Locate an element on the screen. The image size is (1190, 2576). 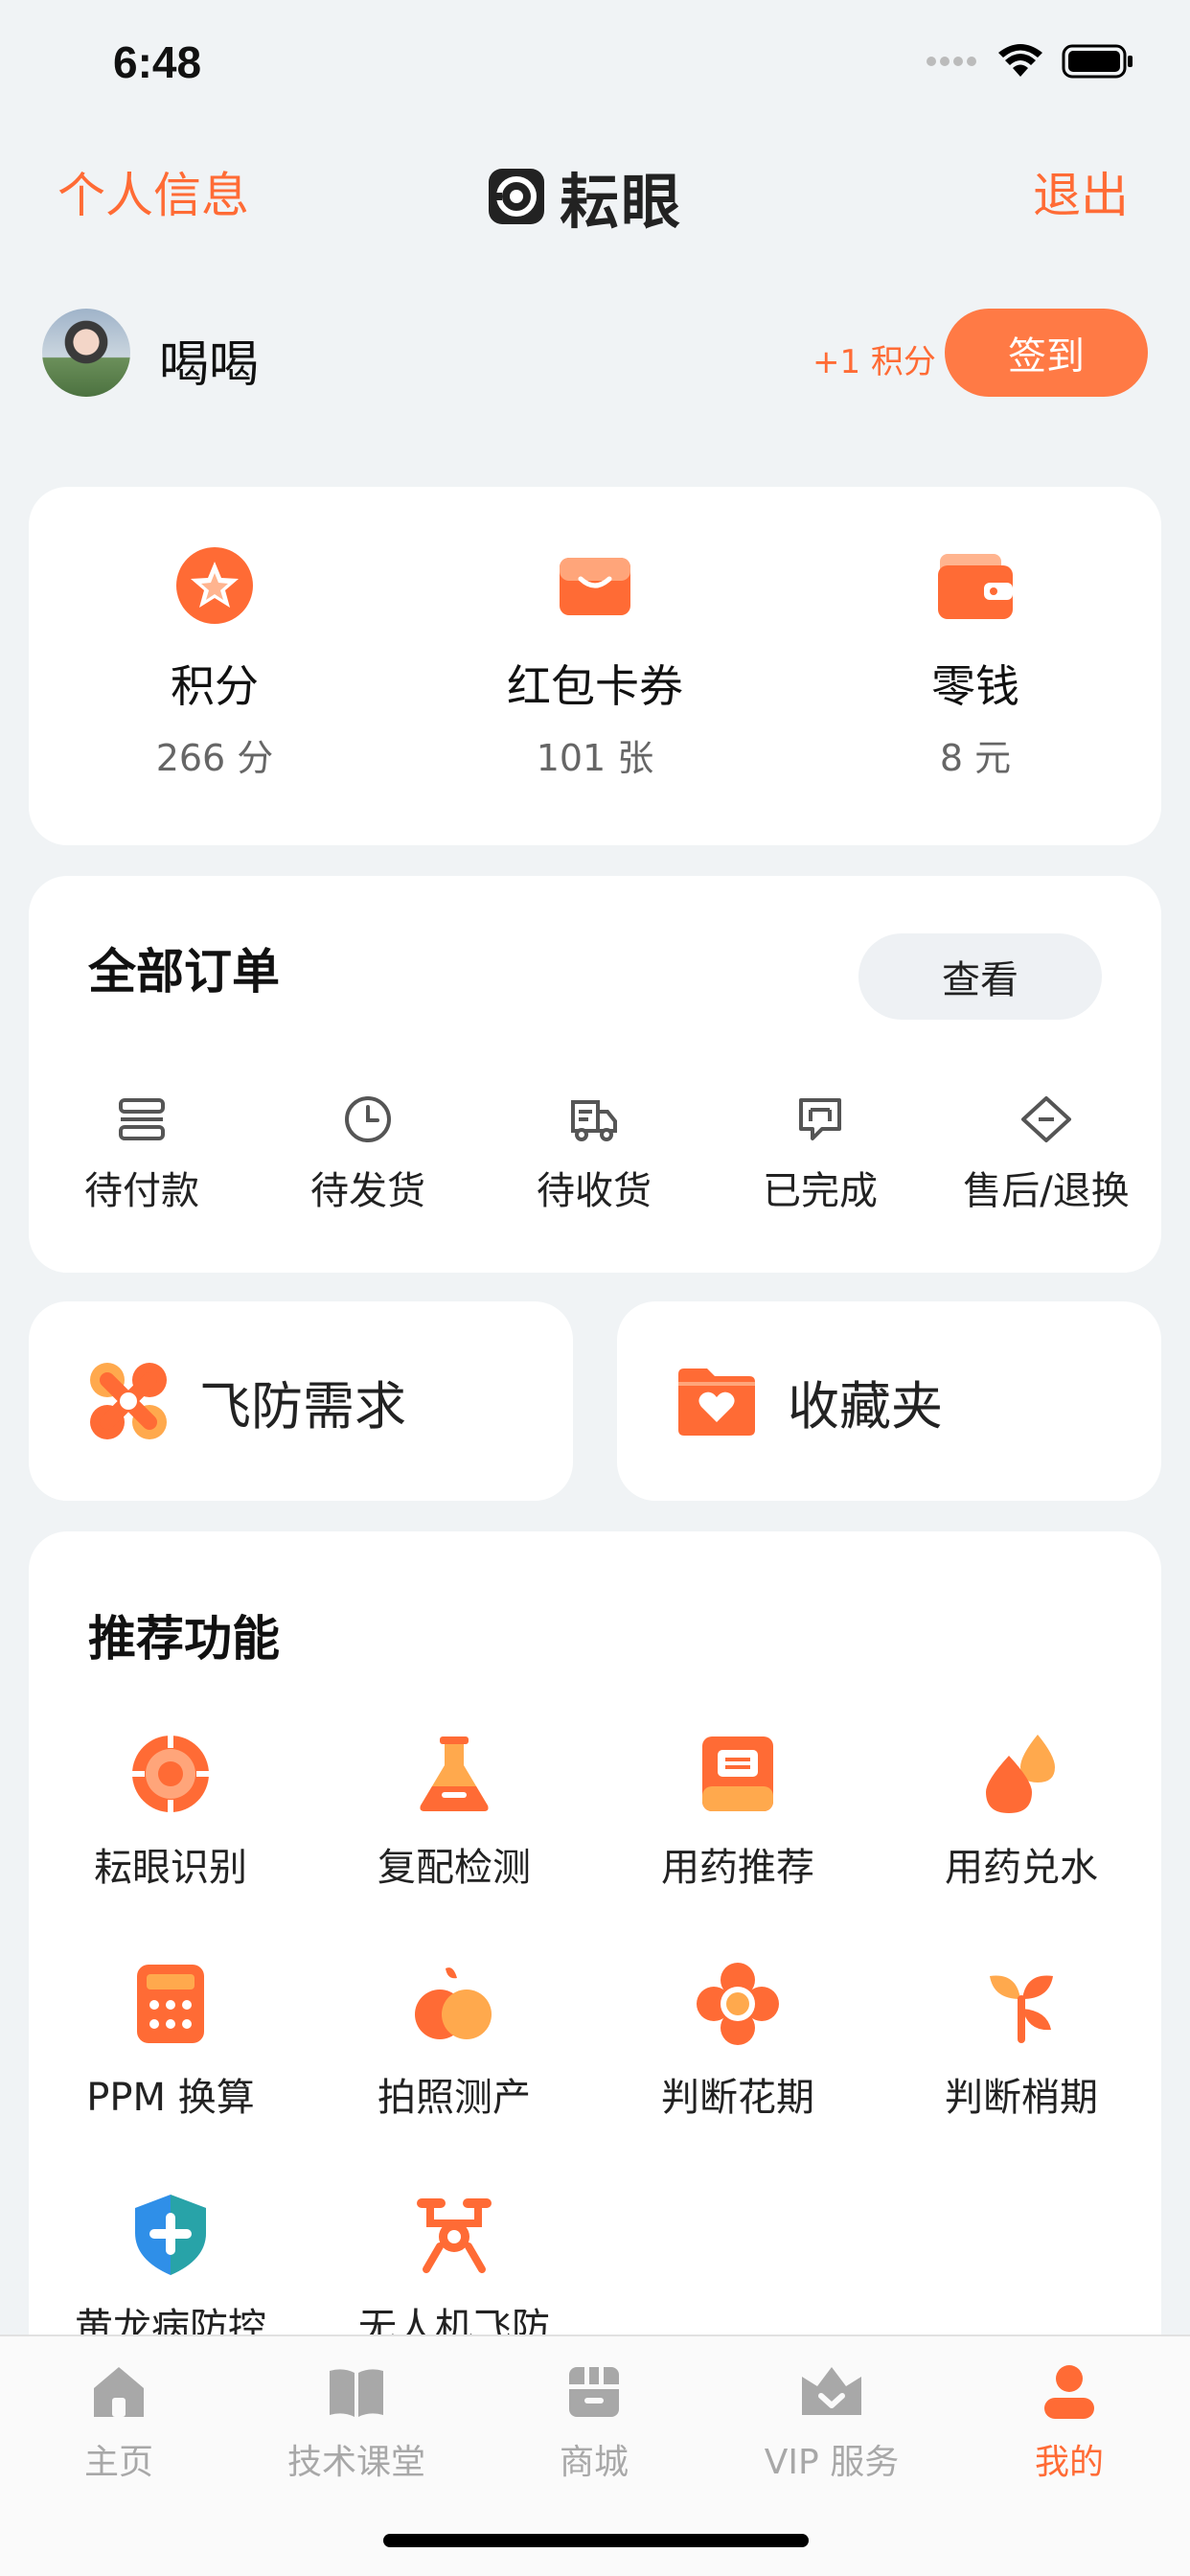
book-open-icon is located at coordinates (357, 2393).